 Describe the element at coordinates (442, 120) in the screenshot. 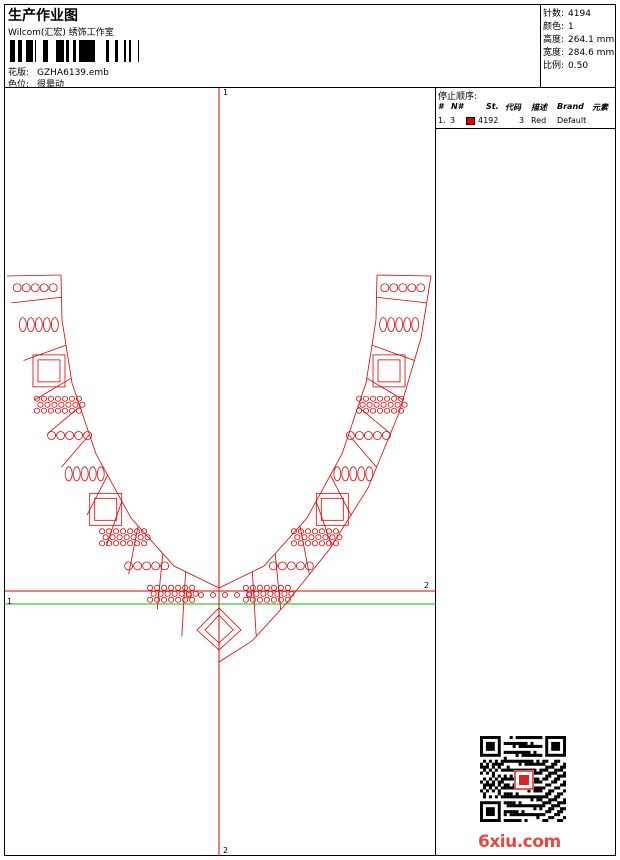

I see `row-index: 1.` at that location.